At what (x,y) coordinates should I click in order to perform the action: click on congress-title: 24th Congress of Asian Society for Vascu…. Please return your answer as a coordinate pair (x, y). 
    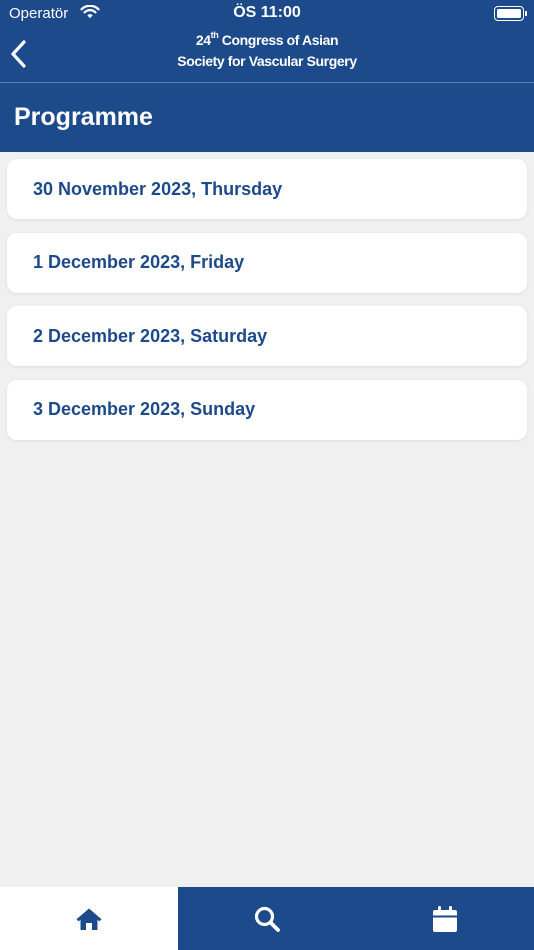
    Looking at the image, I should click on (267, 51).